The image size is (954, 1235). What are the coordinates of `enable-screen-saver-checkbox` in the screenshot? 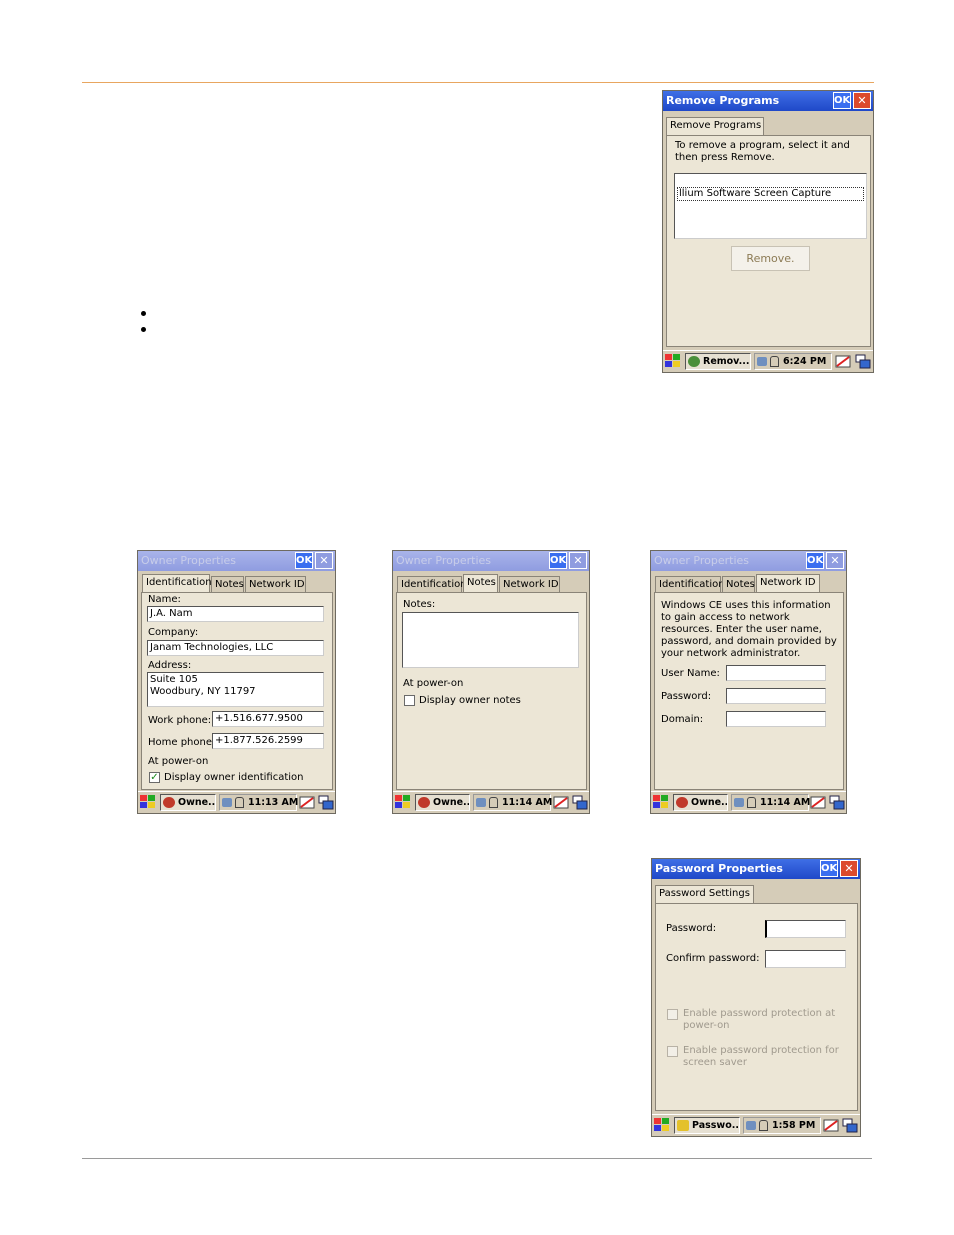 It's located at (672, 1051).